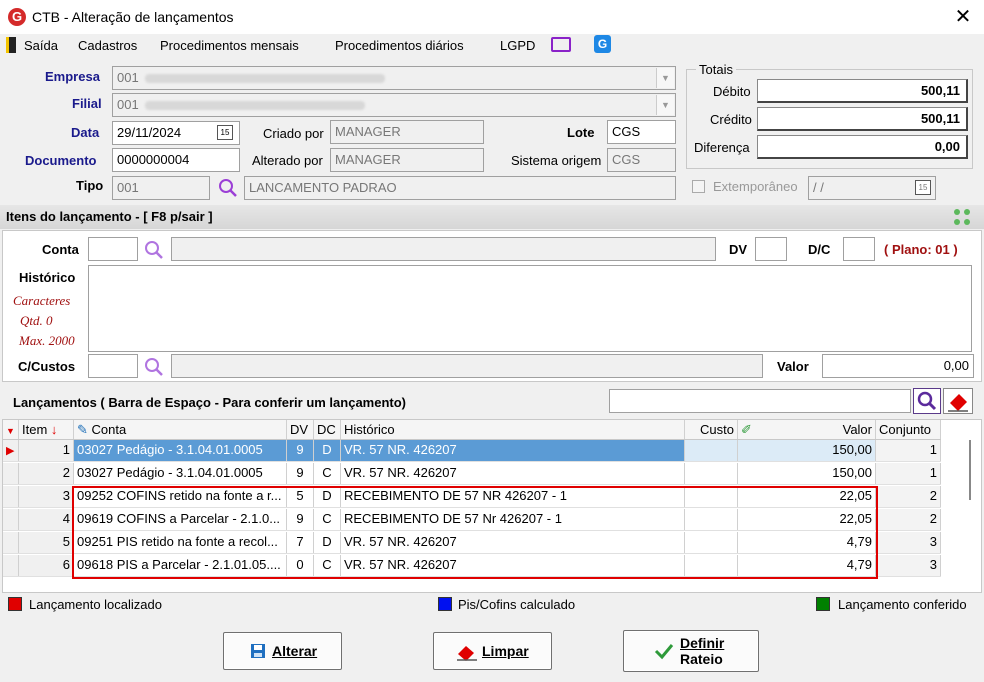 The image size is (984, 682). What do you see at coordinates (229, 45) in the screenshot?
I see `menu-procedimentos-mensais: Procedimentos mensais` at bounding box center [229, 45].